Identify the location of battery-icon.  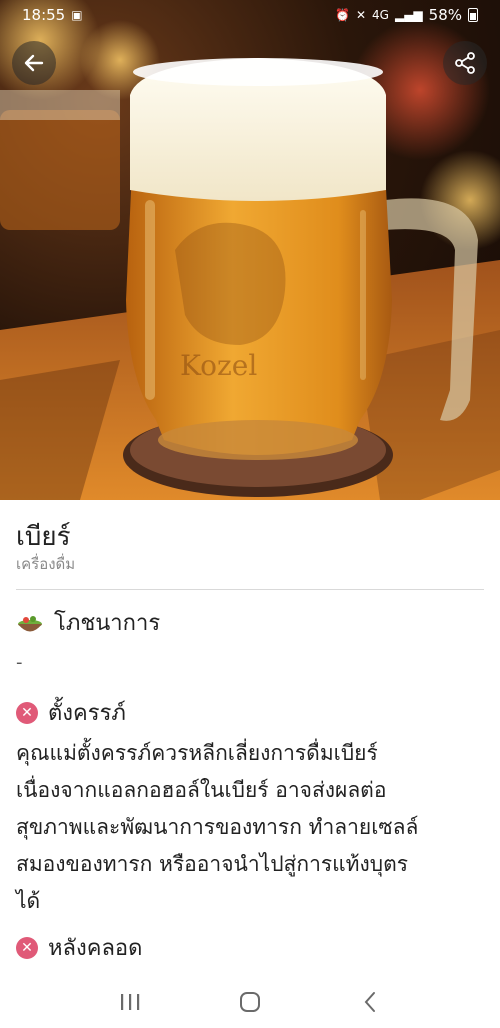
(473, 15).